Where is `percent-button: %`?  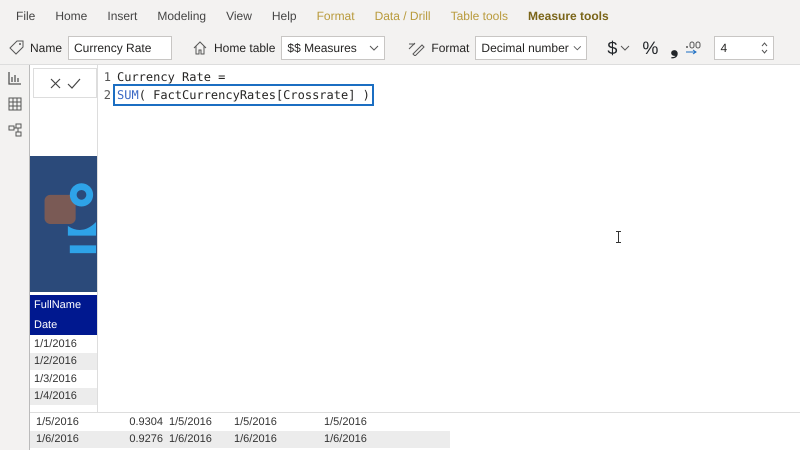 percent-button: % is located at coordinates (650, 48).